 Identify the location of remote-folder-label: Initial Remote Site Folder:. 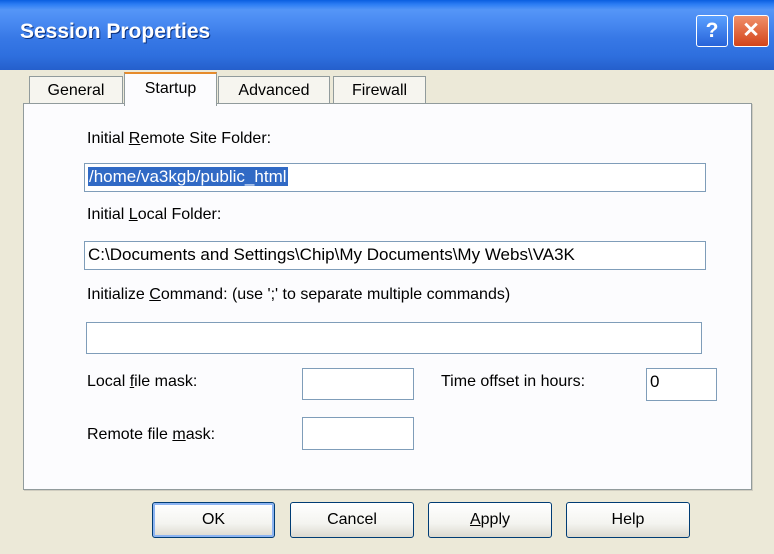
(179, 138).